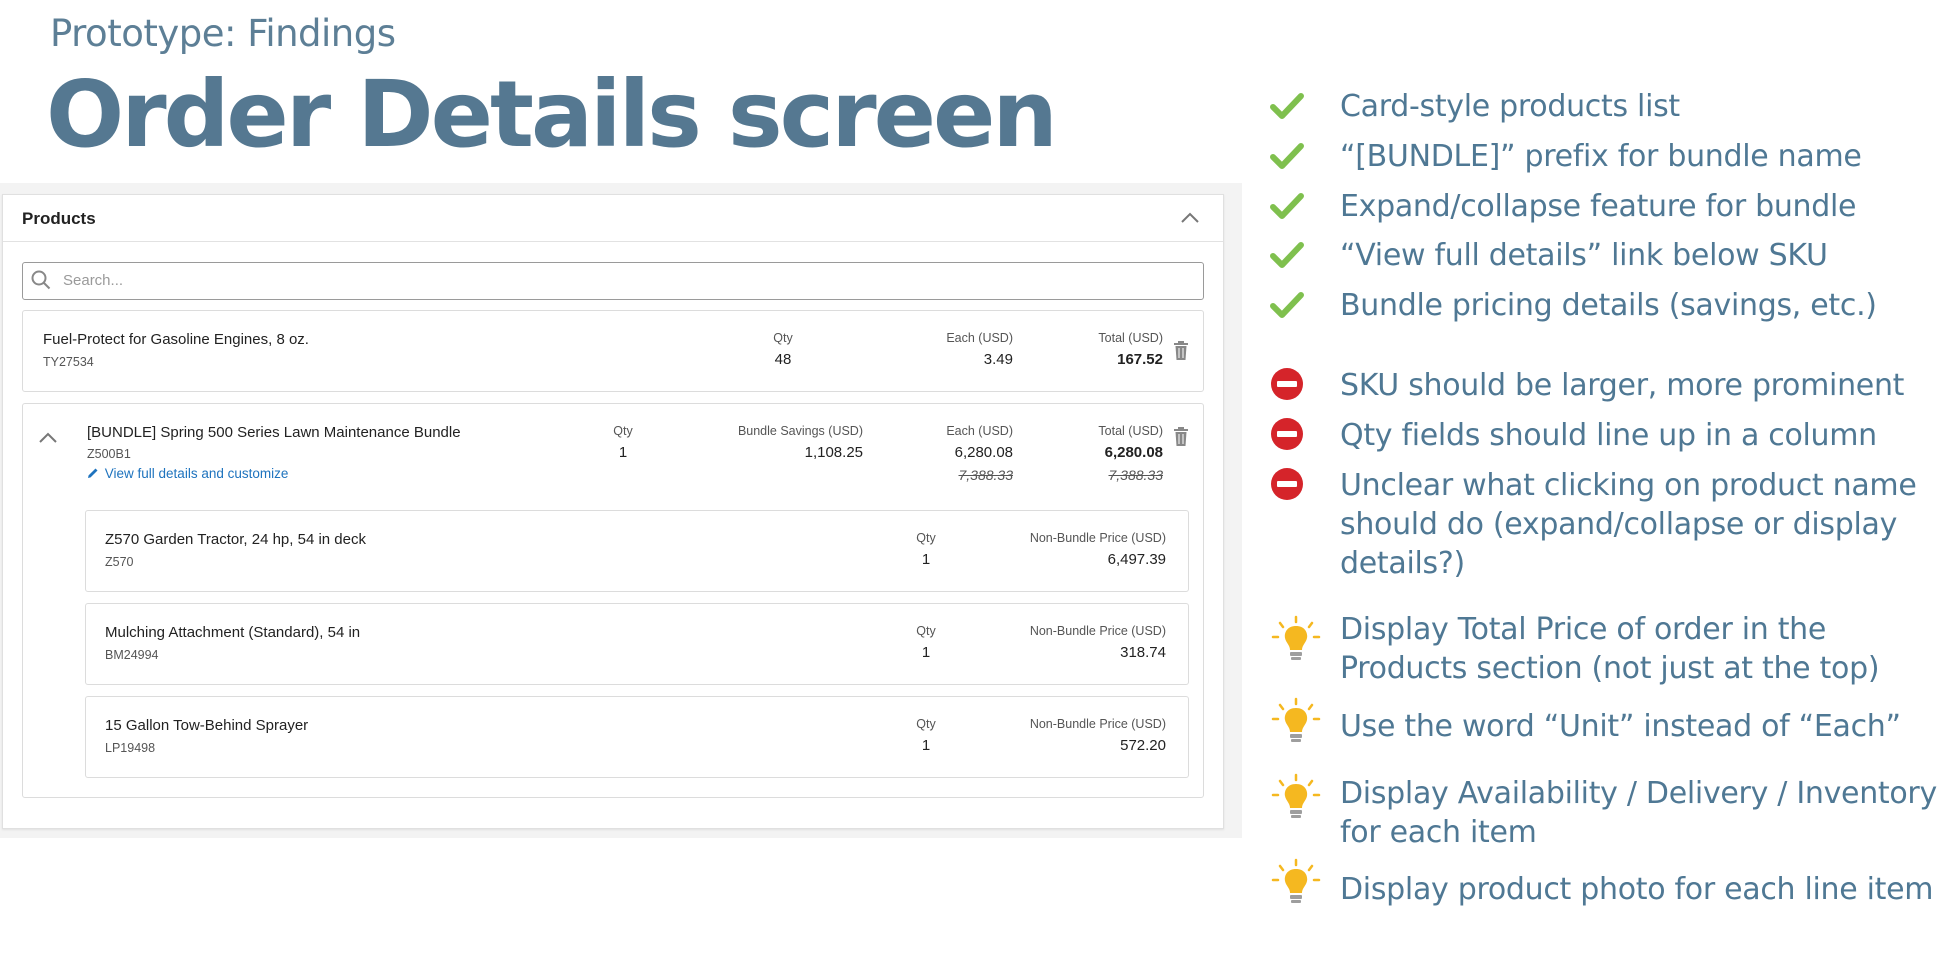 The height and width of the screenshot is (978, 1942). What do you see at coordinates (119, 562) in the screenshot?
I see `component-sku: Z570` at bounding box center [119, 562].